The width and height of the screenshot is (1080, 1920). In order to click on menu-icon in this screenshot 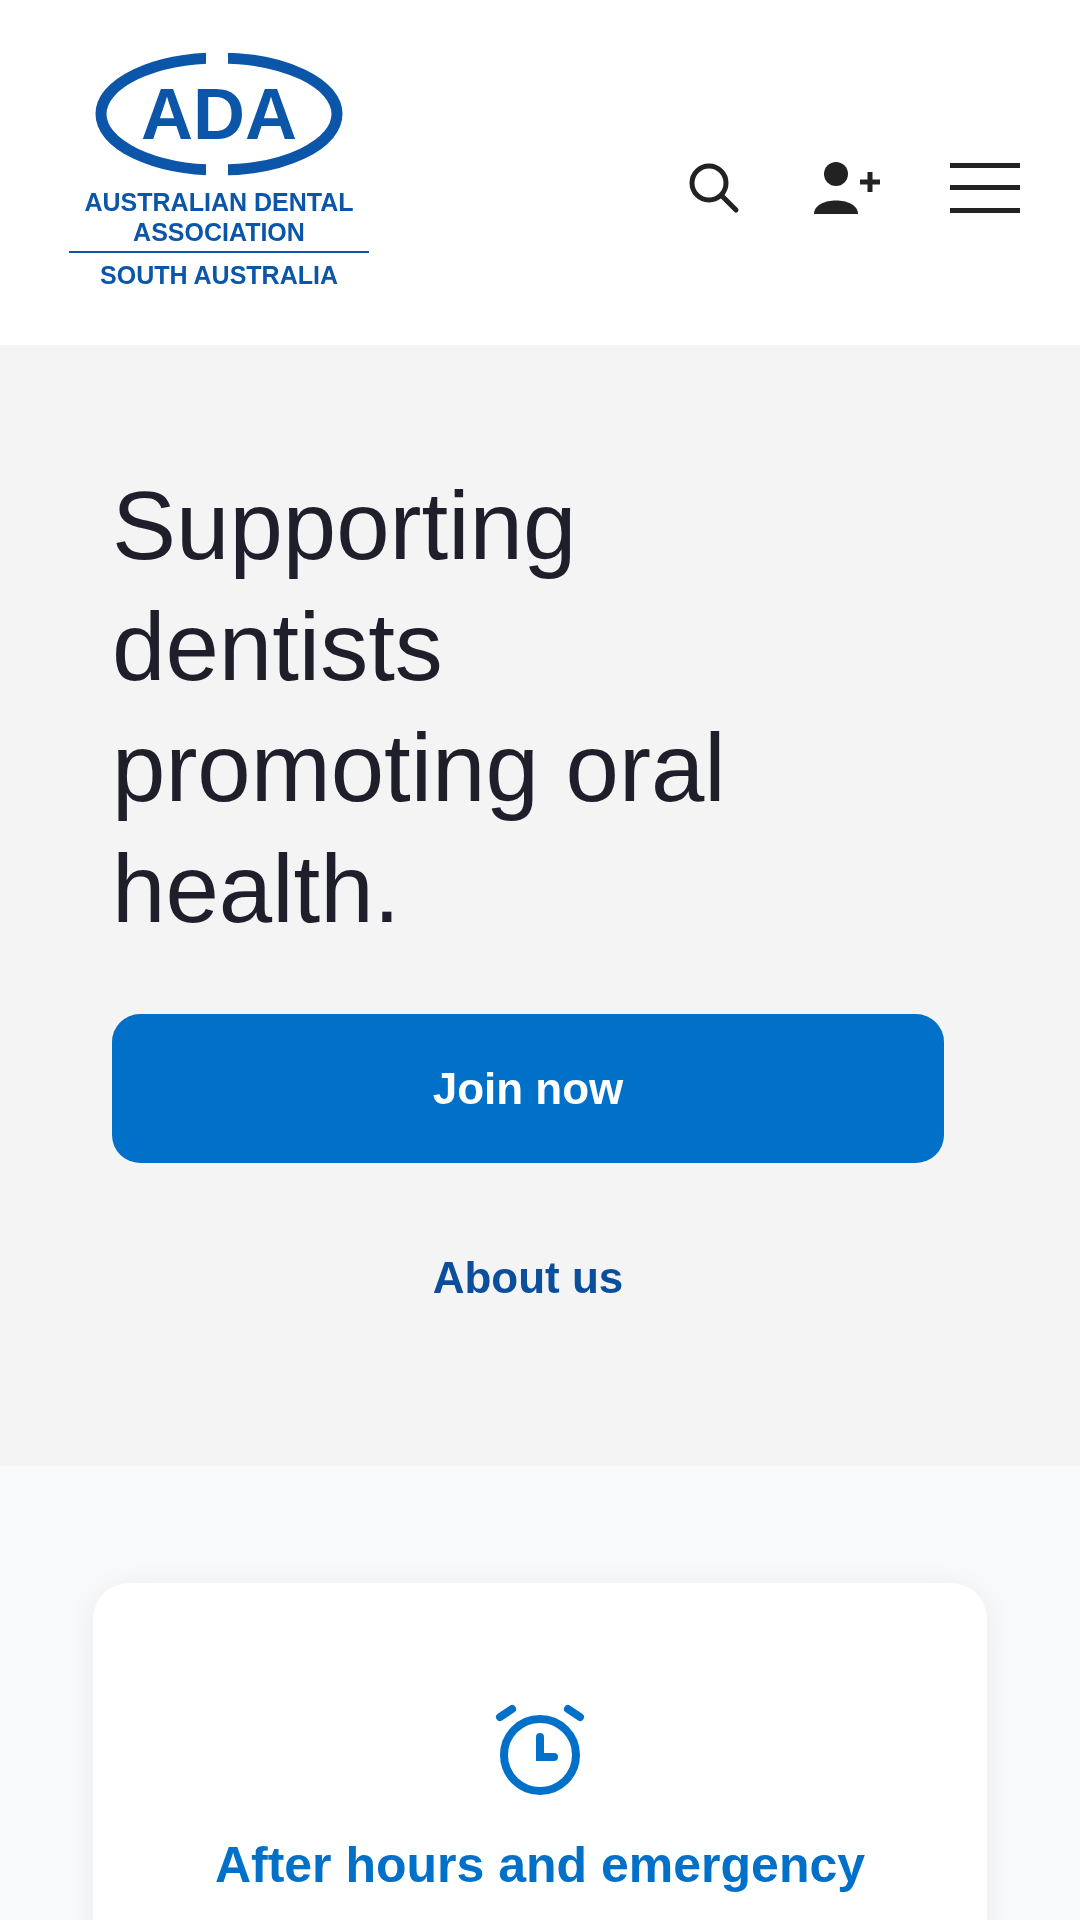, I will do `click(985, 187)`.